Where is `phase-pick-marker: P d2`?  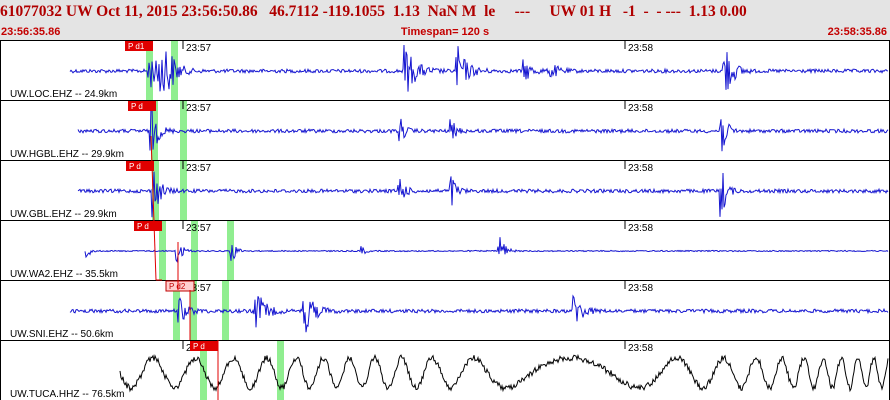 phase-pick-marker: P d2 is located at coordinates (180, 286).